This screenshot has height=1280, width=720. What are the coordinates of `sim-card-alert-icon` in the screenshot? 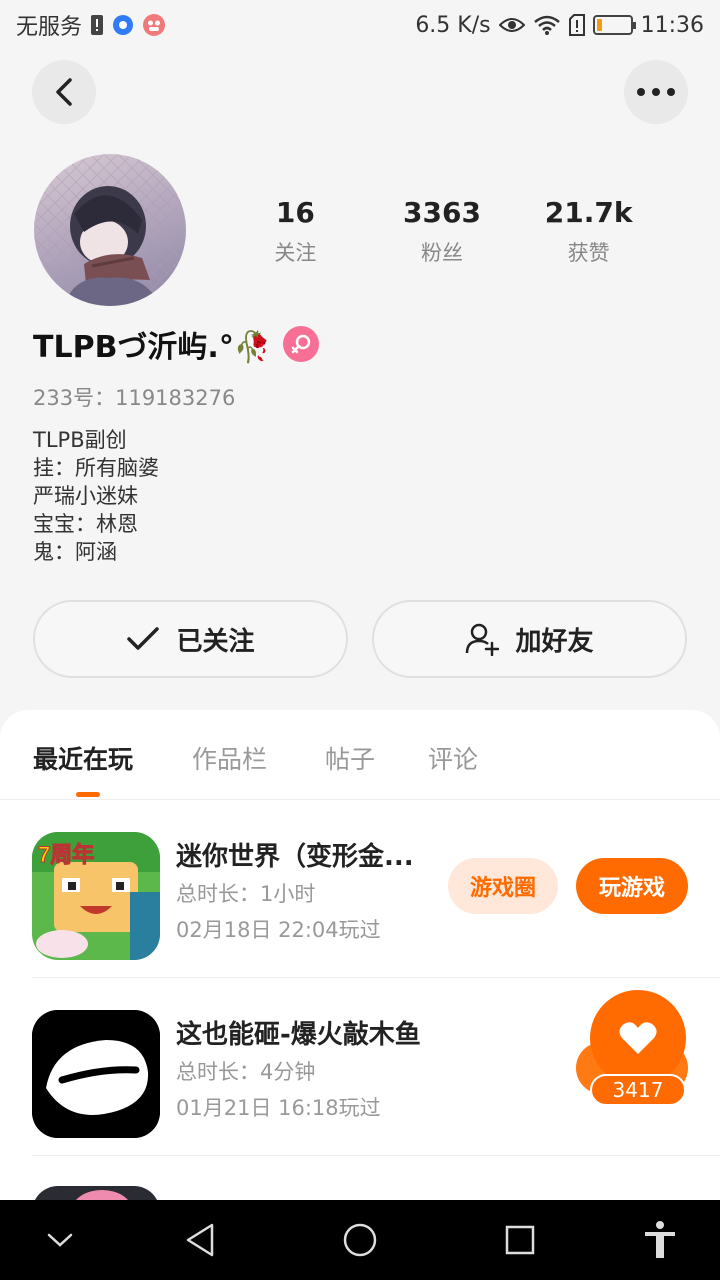 It's located at (576, 25).